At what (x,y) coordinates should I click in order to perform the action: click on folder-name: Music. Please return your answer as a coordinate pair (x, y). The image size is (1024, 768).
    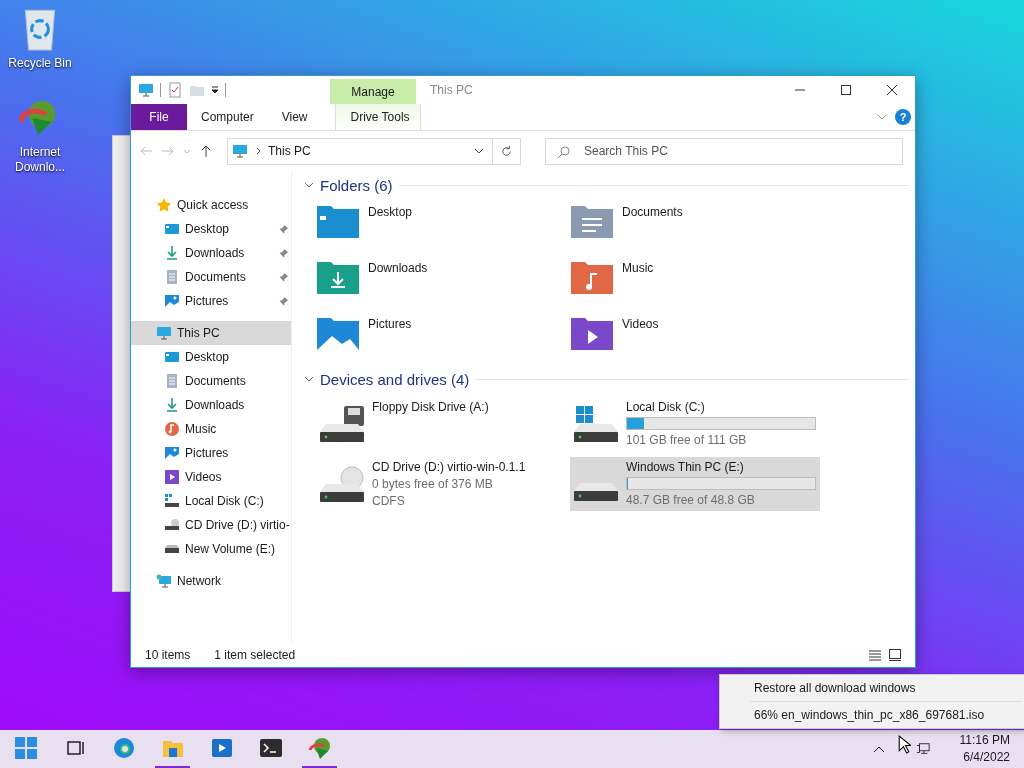
    Looking at the image, I should click on (638, 267).